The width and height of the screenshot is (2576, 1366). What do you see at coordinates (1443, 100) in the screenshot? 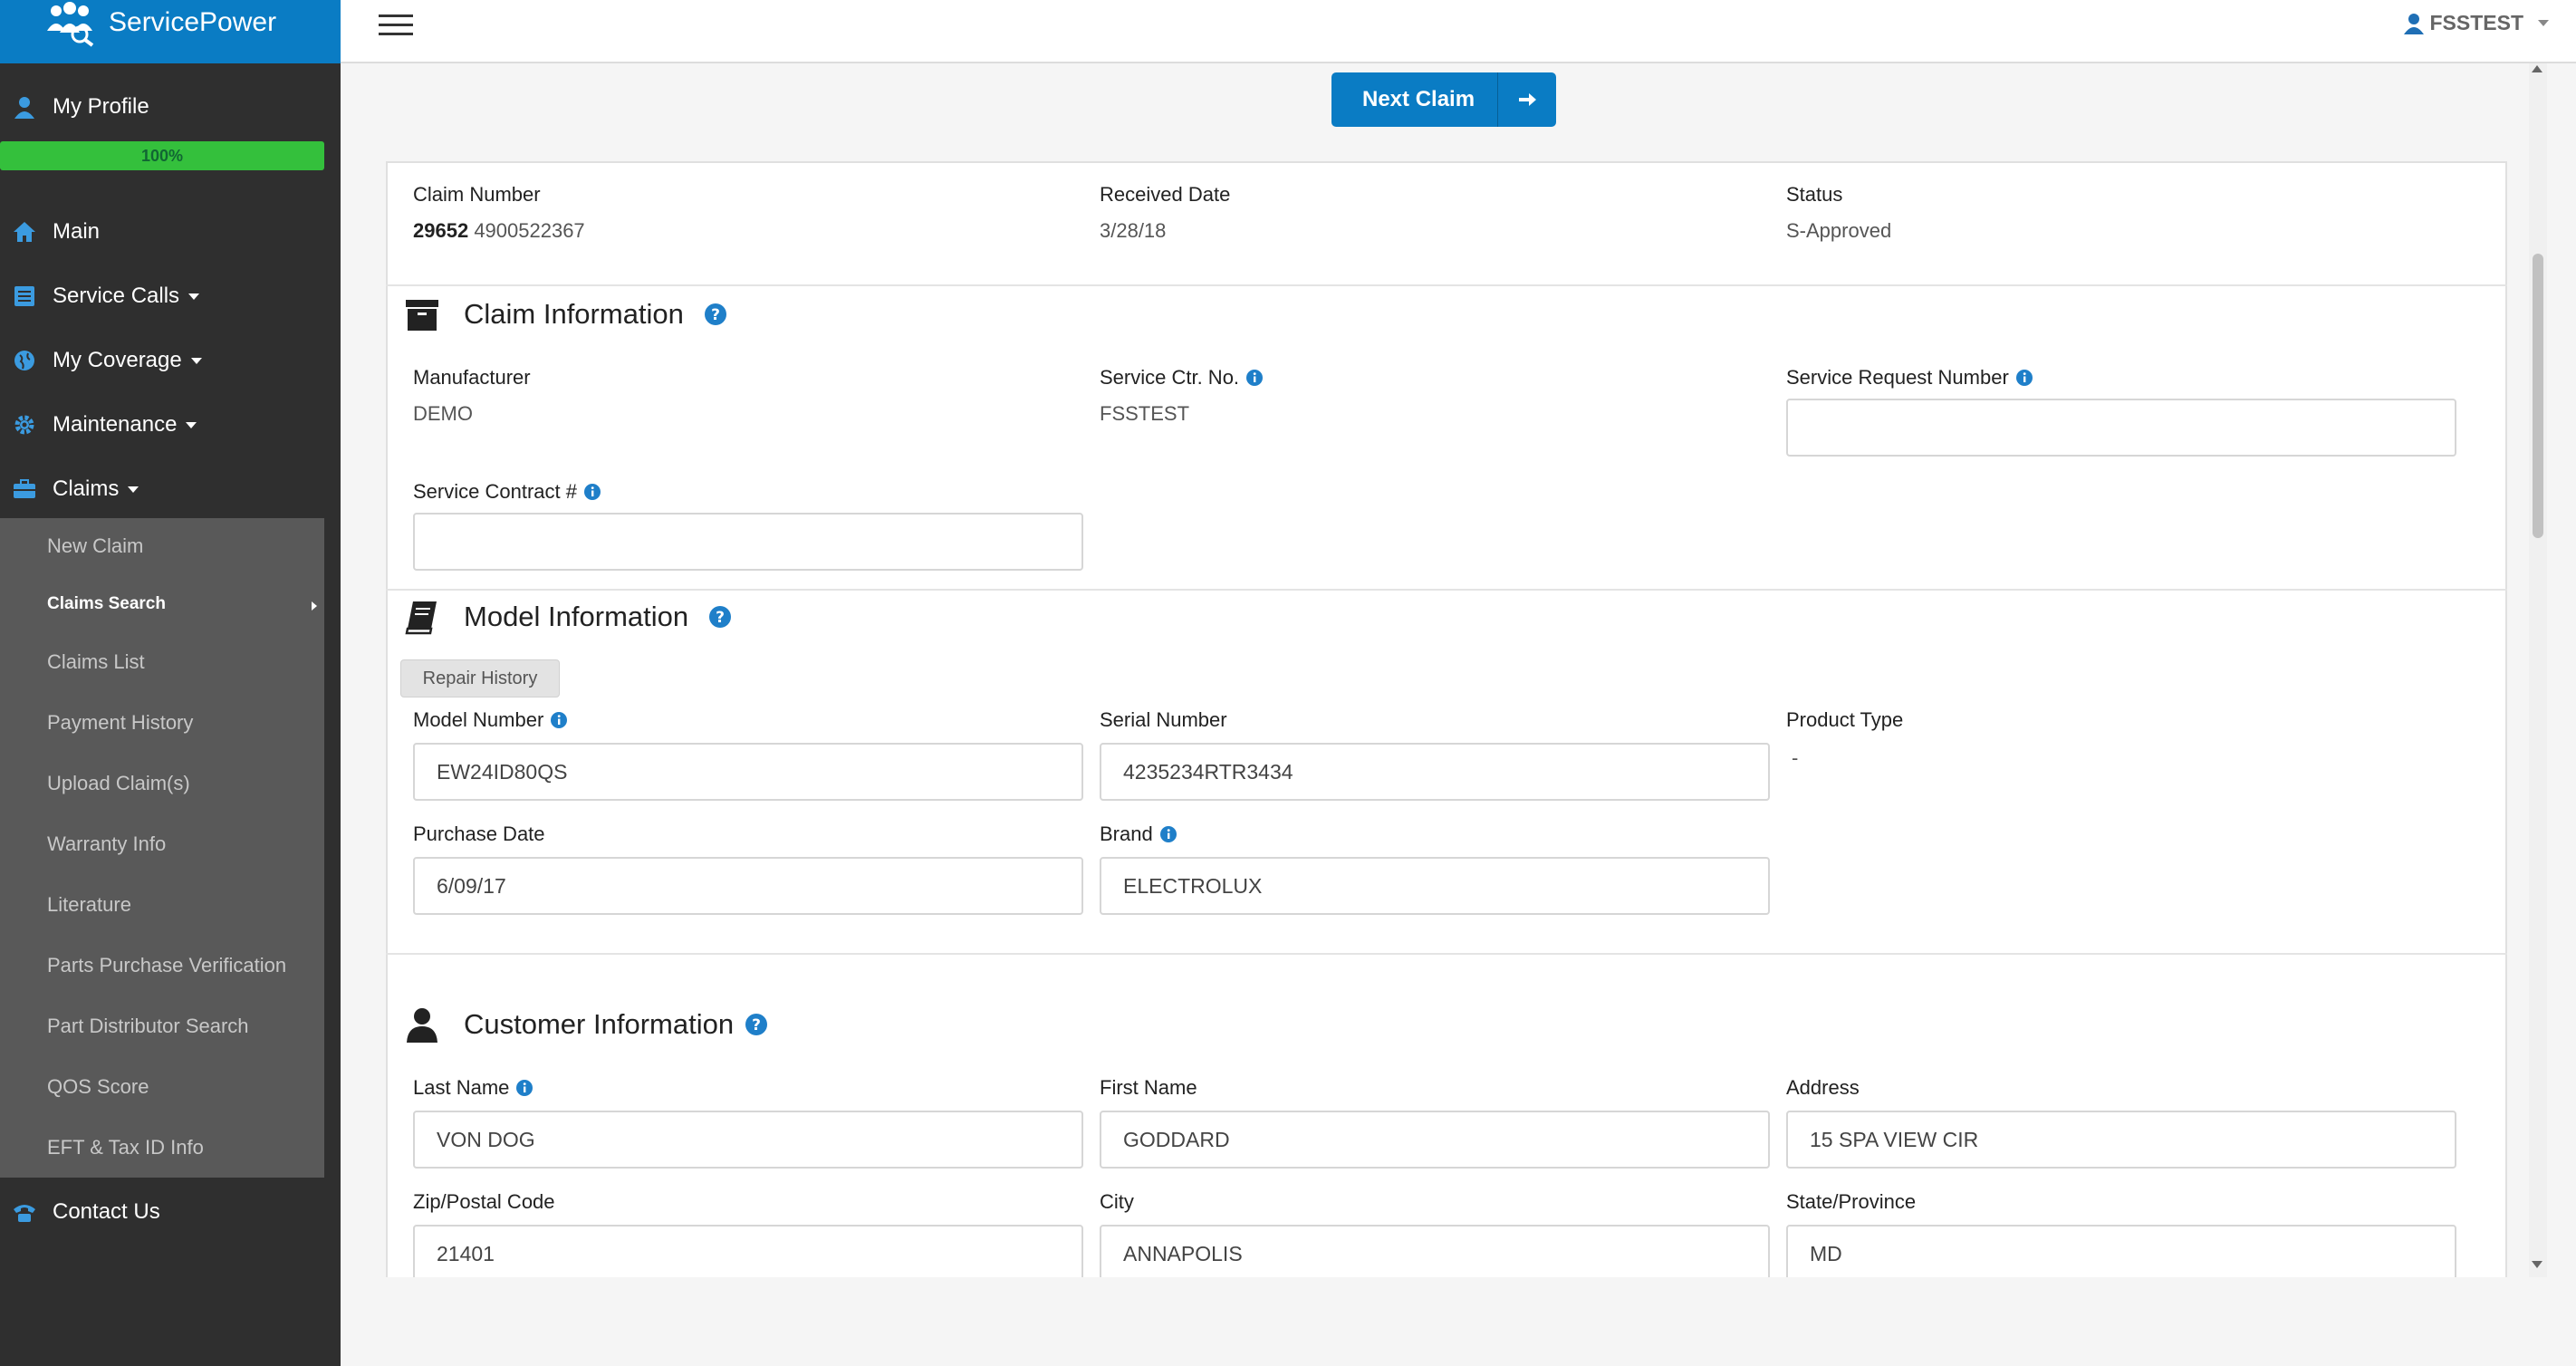
I see `next-claim-button: Next Claim` at bounding box center [1443, 100].